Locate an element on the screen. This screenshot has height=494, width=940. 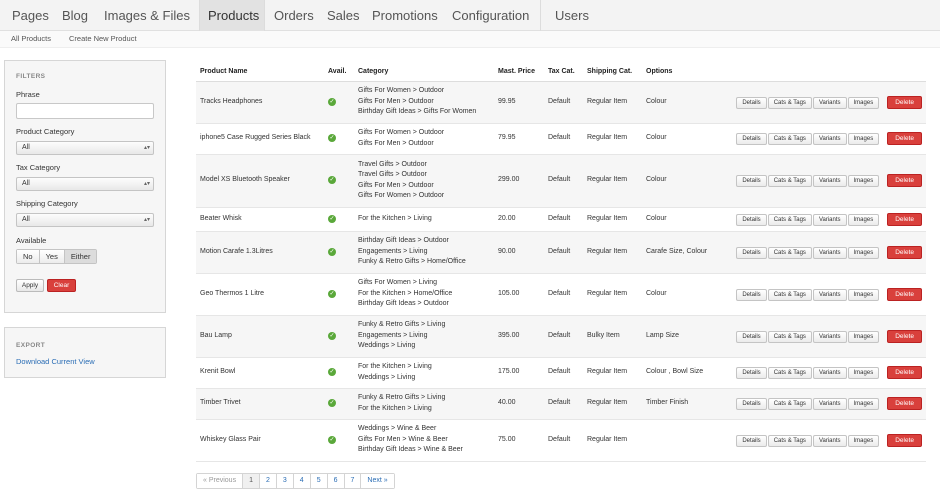
pager-next: Next » is located at coordinates (377, 481).